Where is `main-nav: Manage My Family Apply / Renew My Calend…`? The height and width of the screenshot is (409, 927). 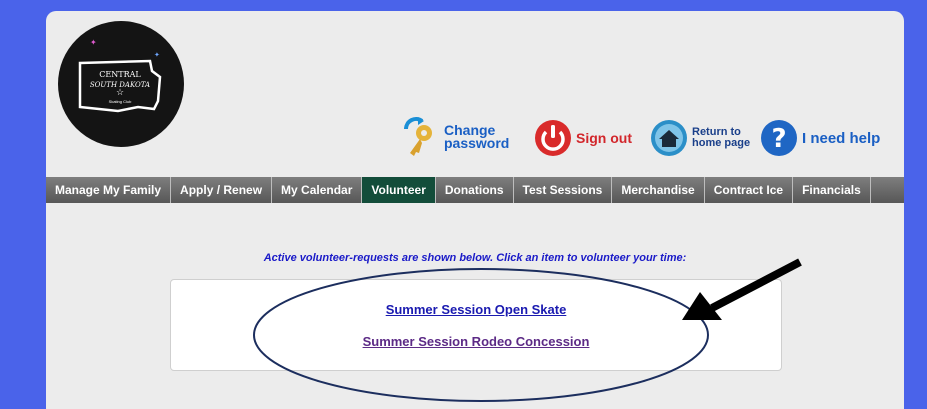 main-nav: Manage My Family Apply / Renew My Calend… is located at coordinates (475, 190).